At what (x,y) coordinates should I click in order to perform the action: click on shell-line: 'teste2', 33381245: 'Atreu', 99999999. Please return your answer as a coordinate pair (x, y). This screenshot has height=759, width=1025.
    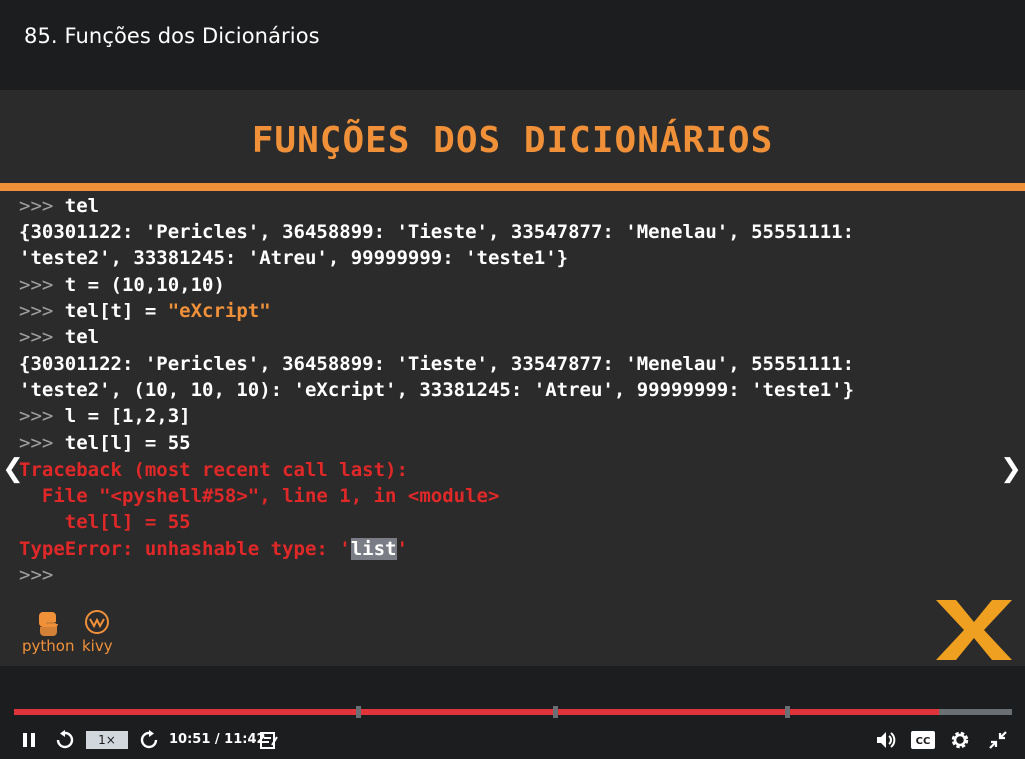
    Looking at the image, I should click on (294, 258).